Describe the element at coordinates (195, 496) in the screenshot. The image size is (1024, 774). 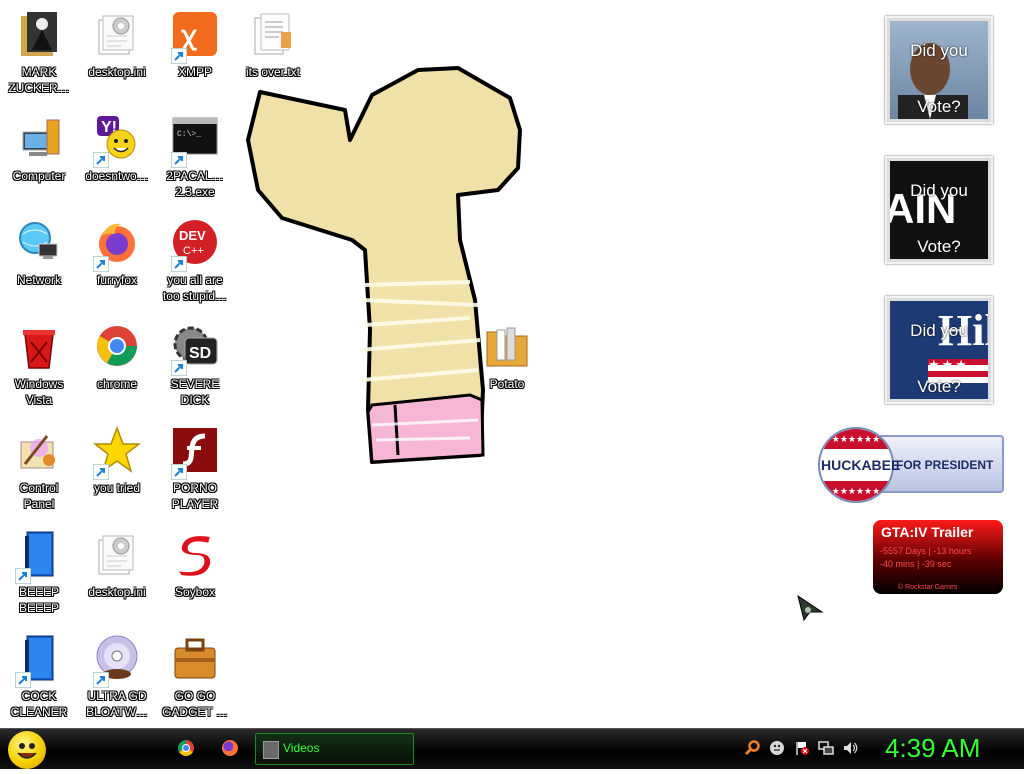
I see `desktop-icon-label: PORNO PLAYER` at that location.